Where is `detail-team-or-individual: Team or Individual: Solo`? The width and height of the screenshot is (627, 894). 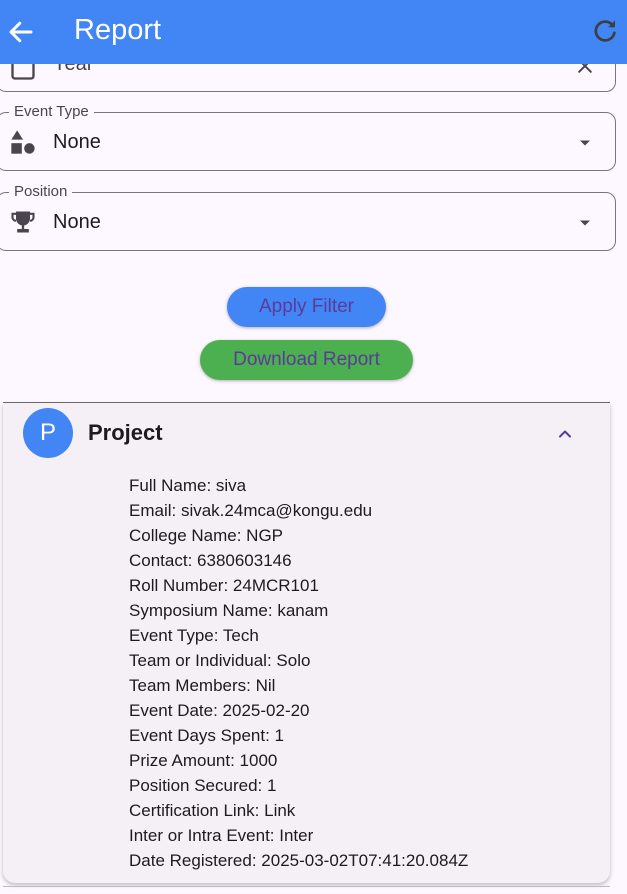
detail-team-or-individual: Team or Individual: Solo is located at coordinates (220, 660).